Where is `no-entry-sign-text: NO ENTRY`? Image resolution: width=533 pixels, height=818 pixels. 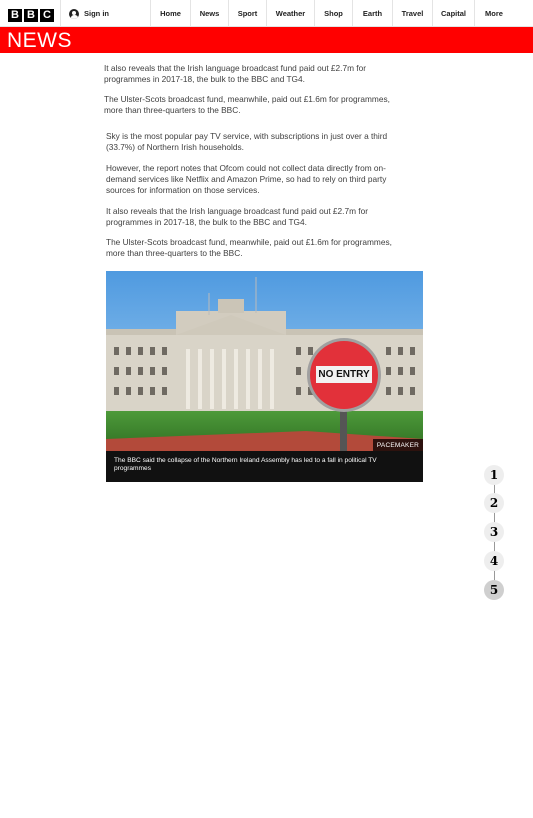
no-entry-sign-text: NO ENTRY is located at coordinates (344, 374).